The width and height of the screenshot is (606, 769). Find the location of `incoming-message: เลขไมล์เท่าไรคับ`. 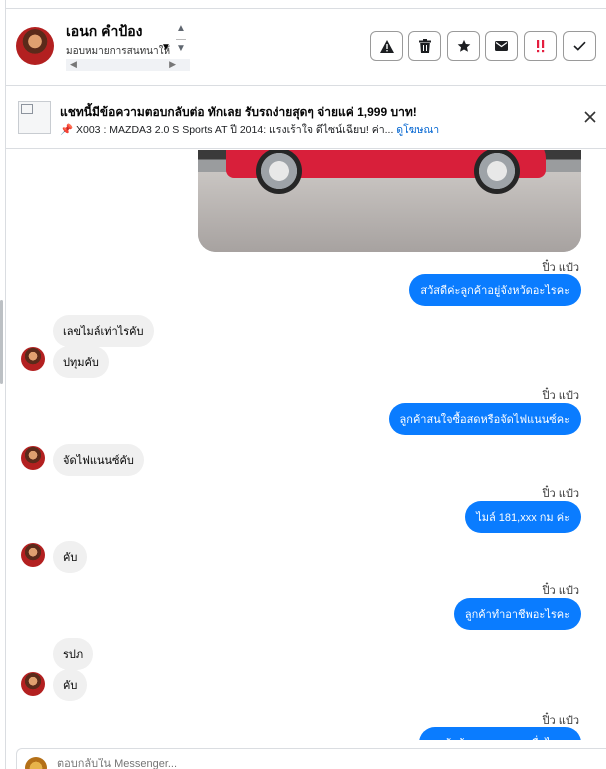

incoming-message: เลขไมล์เท่าไรคับ is located at coordinates (103, 331).